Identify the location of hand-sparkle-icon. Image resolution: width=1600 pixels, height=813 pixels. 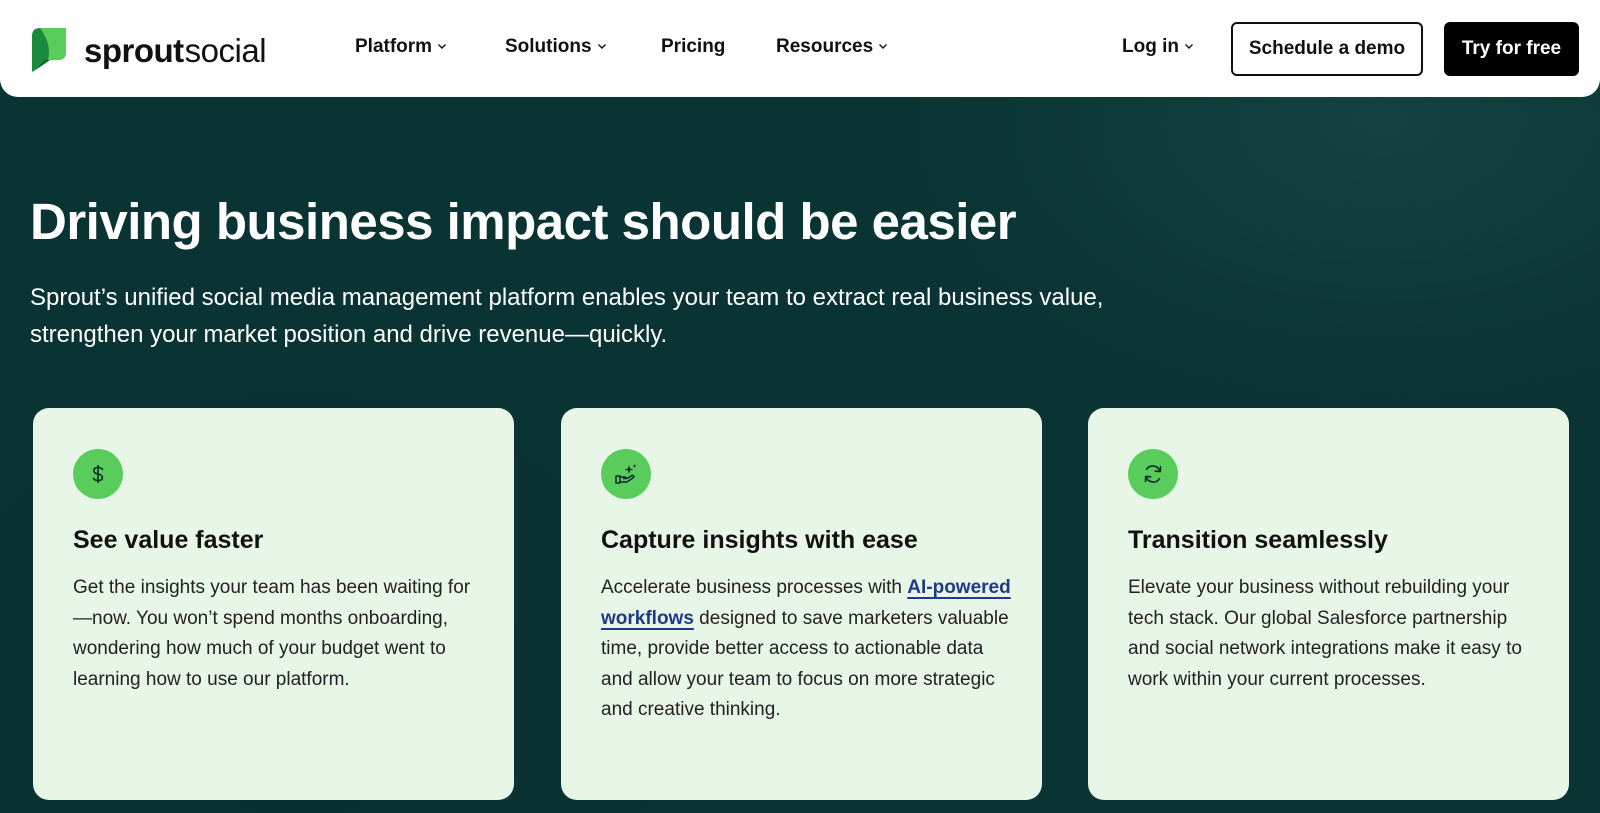
(626, 474).